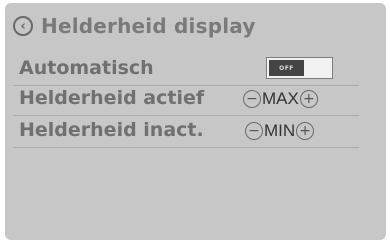 Image resolution: width=390 pixels, height=245 pixels. Describe the element at coordinates (286, 68) in the screenshot. I see `toggle-off-indicator: OFF` at that location.